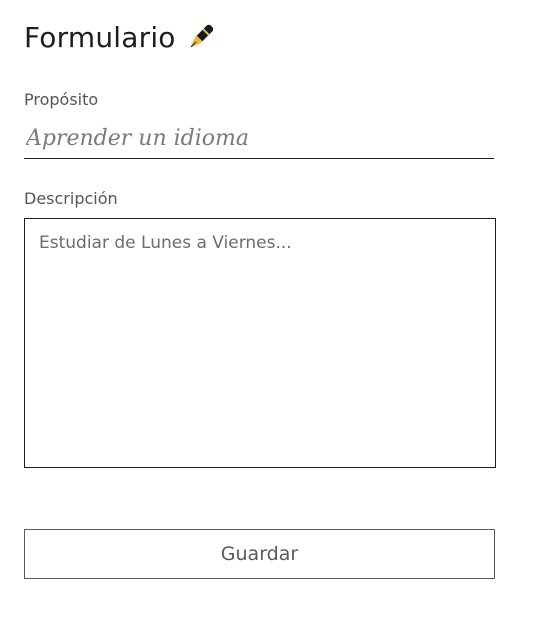  I want to click on save-button: Guardar, so click(259, 554).